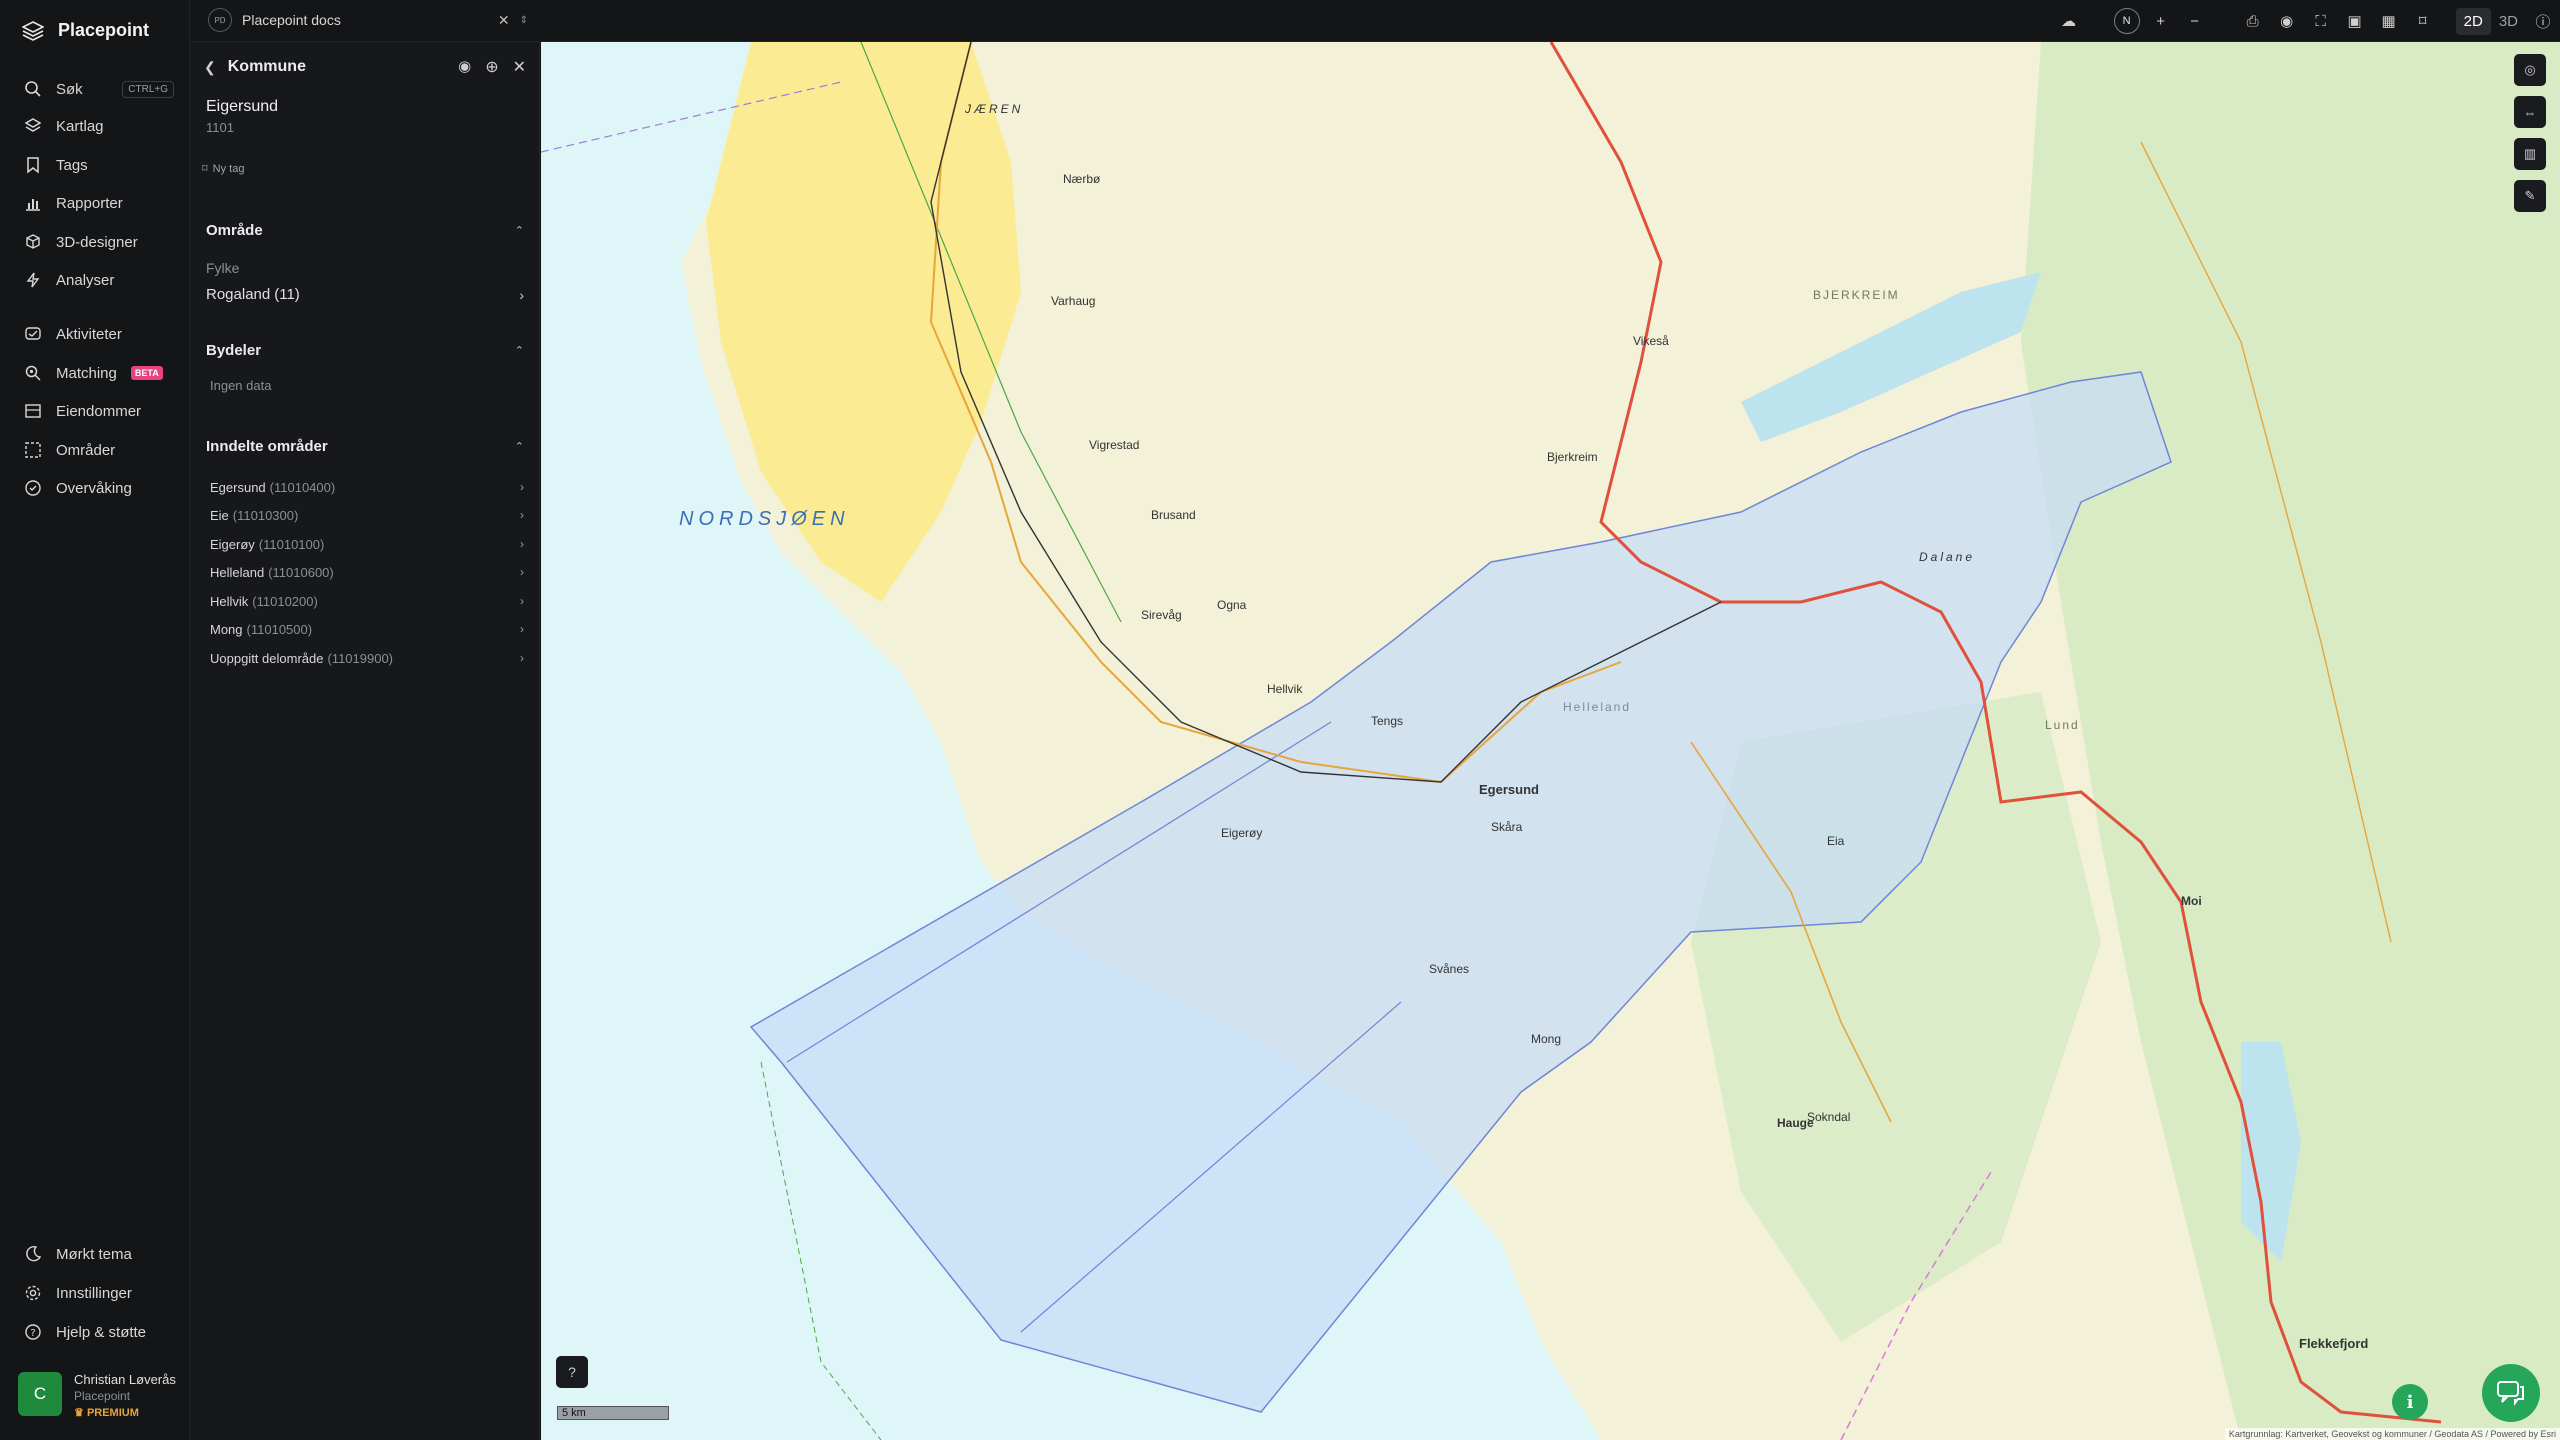 The width and height of the screenshot is (2560, 1440). What do you see at coordinates (367, 629) in the screenshot?
I see `list-item: Mong (11010500) ›` at bounding box center [367, 629].